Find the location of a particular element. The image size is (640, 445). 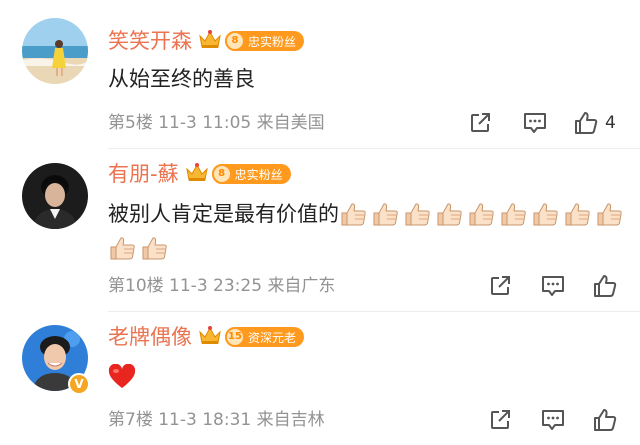

comment-time: 11-3 11:05 is located at coordinates (205, 123).